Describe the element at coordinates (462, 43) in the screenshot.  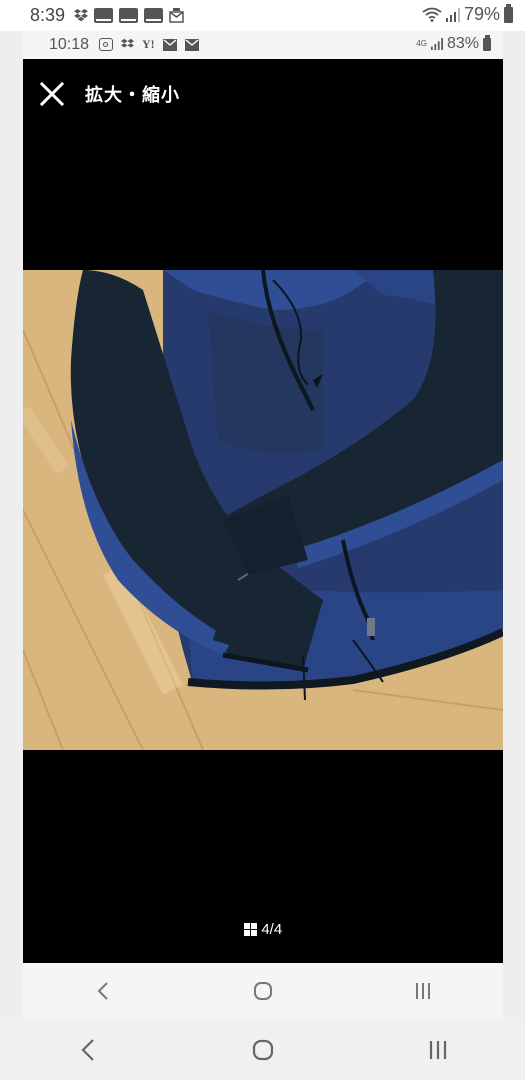
I see `inner-battery-percent: 83%` at that location.